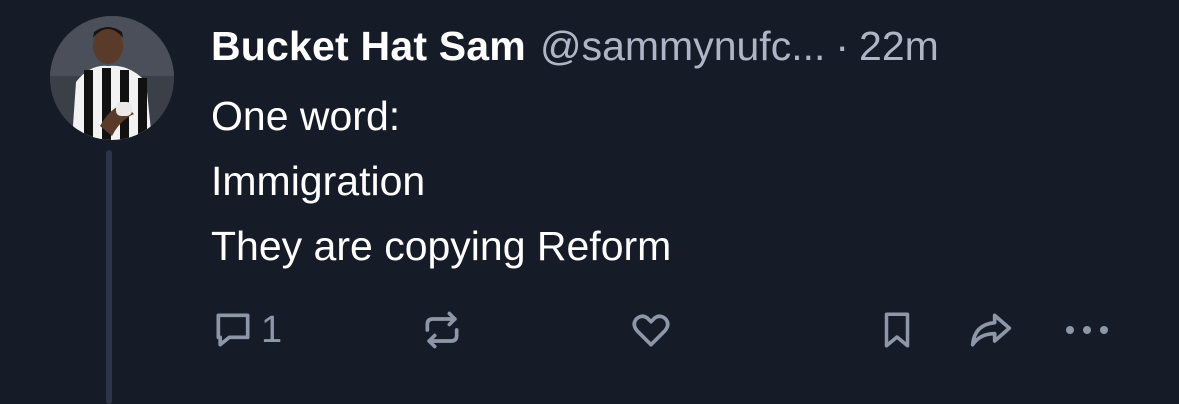  I want to click on post-header: Bucket Hat Sam @sammynufc... · 22m, so click(681, 46).